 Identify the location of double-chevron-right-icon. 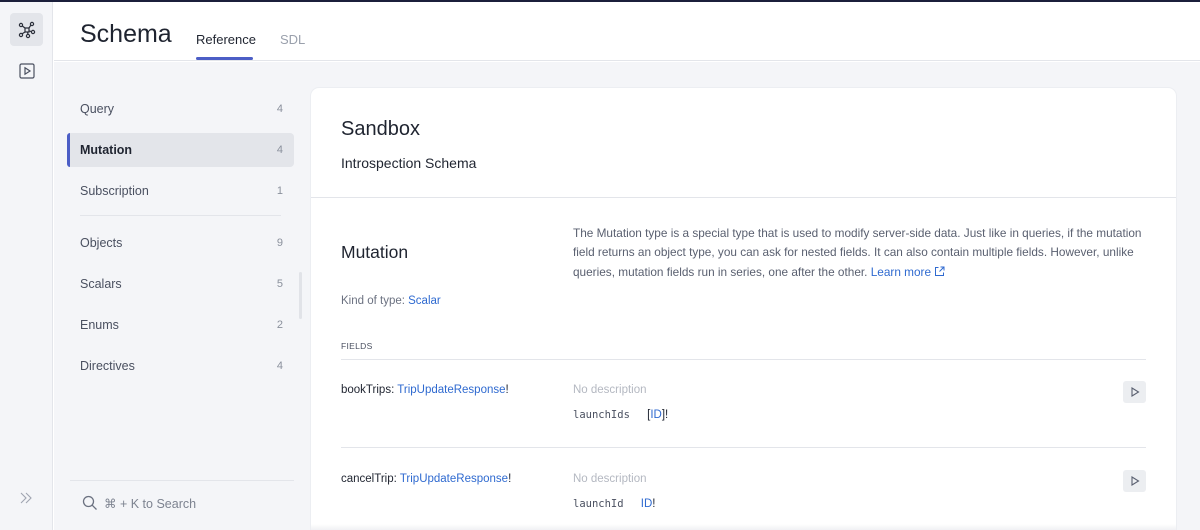
(26, 498).